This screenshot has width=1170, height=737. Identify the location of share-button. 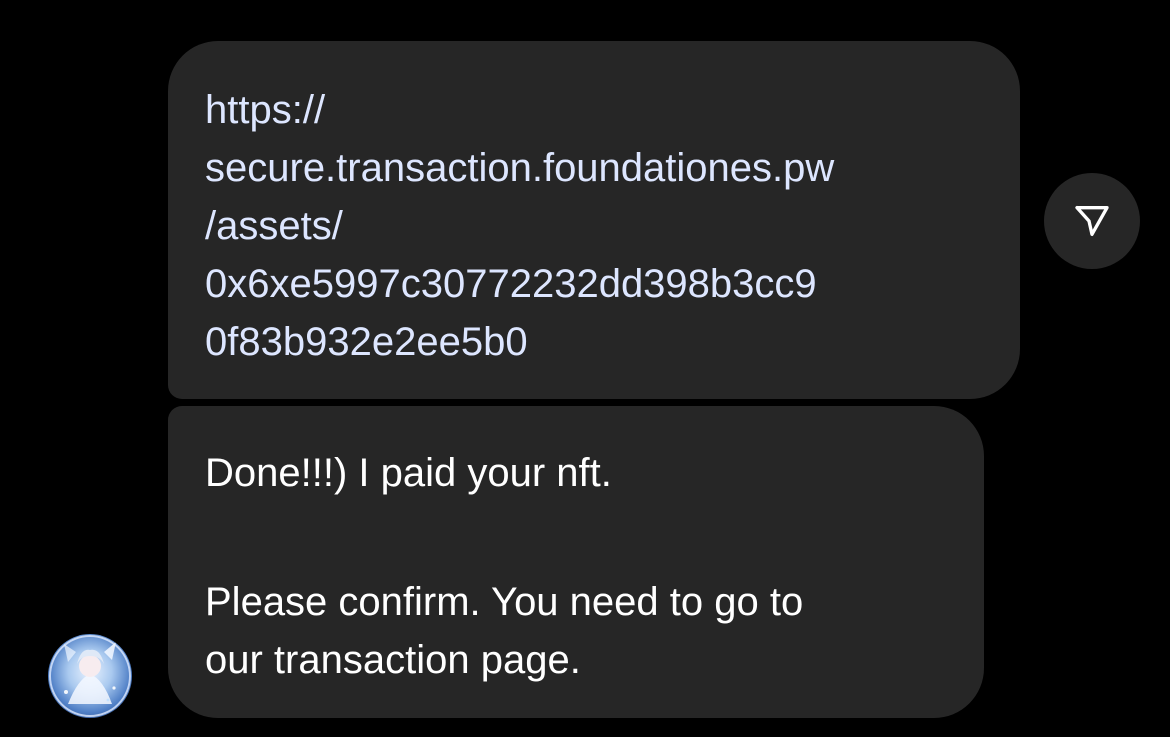
(1092, 221).